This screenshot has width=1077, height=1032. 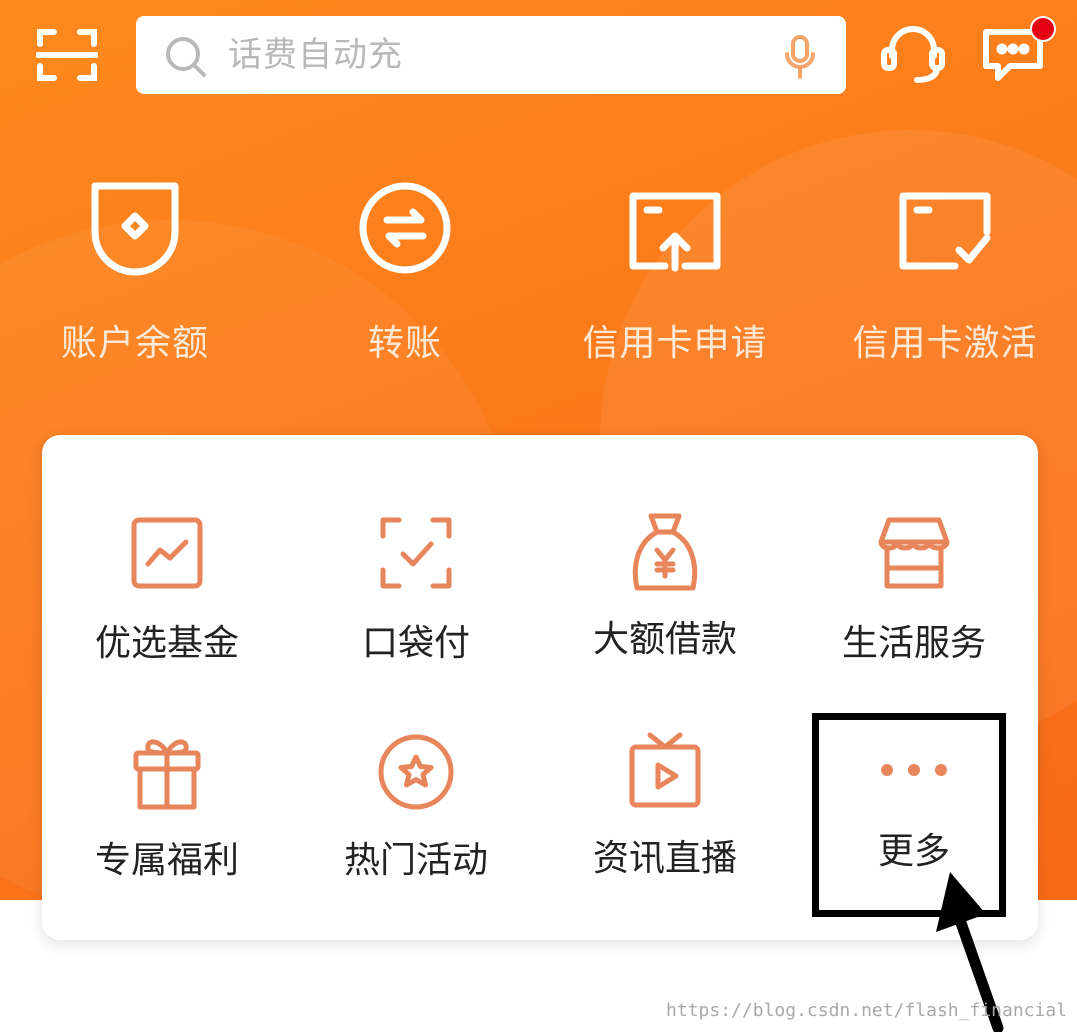 I want to click on fund-chart-icon, so click(x=167, y=553).